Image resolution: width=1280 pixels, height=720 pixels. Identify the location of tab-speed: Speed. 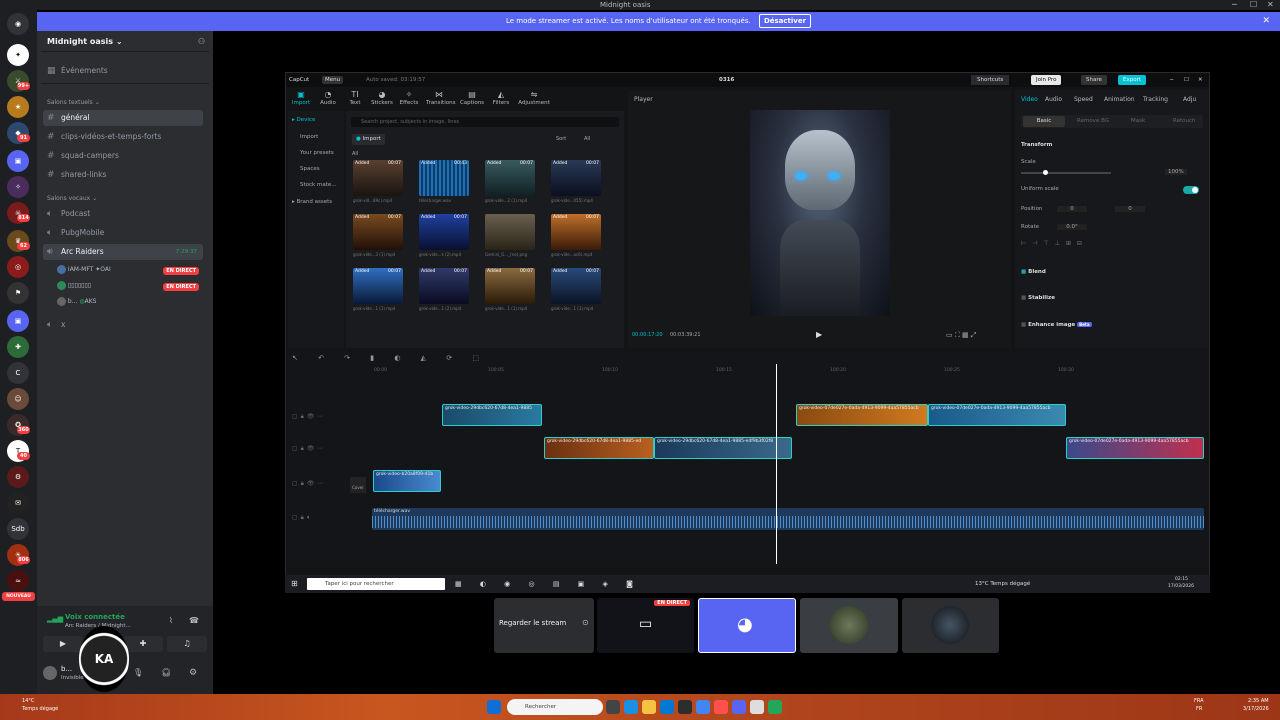
(1083, 99).